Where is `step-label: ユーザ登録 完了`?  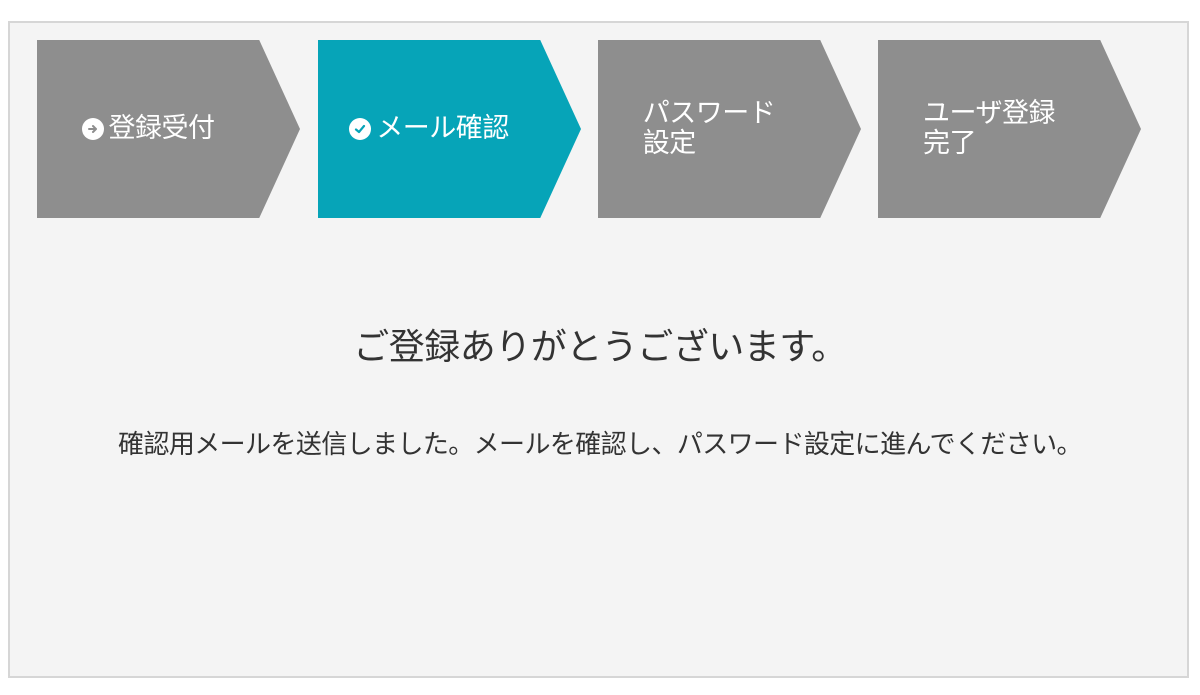
step-label: ユーザ登録 完了 is located at coordinates (989, 128).